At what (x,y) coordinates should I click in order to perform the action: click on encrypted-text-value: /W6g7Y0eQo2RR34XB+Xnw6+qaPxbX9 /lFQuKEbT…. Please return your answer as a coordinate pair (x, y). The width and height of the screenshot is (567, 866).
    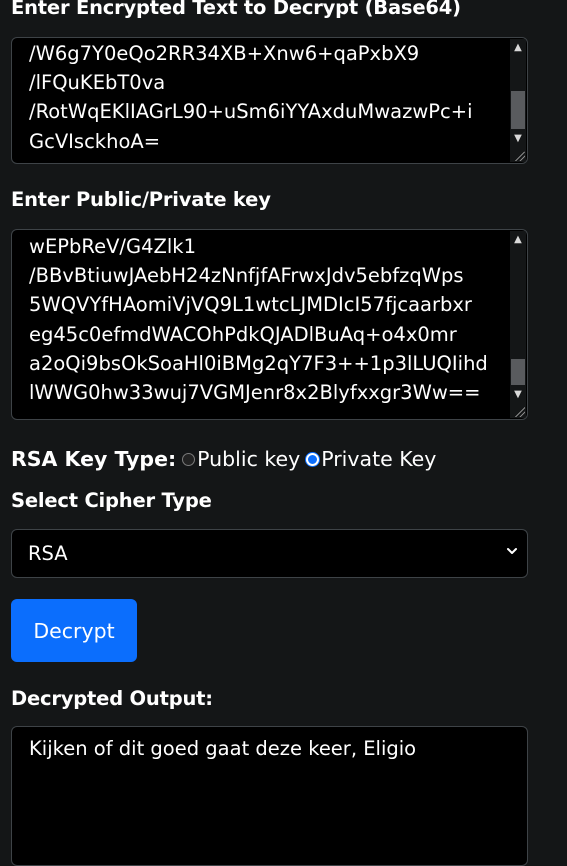
    Looking at the image, I should click on (251, 97).